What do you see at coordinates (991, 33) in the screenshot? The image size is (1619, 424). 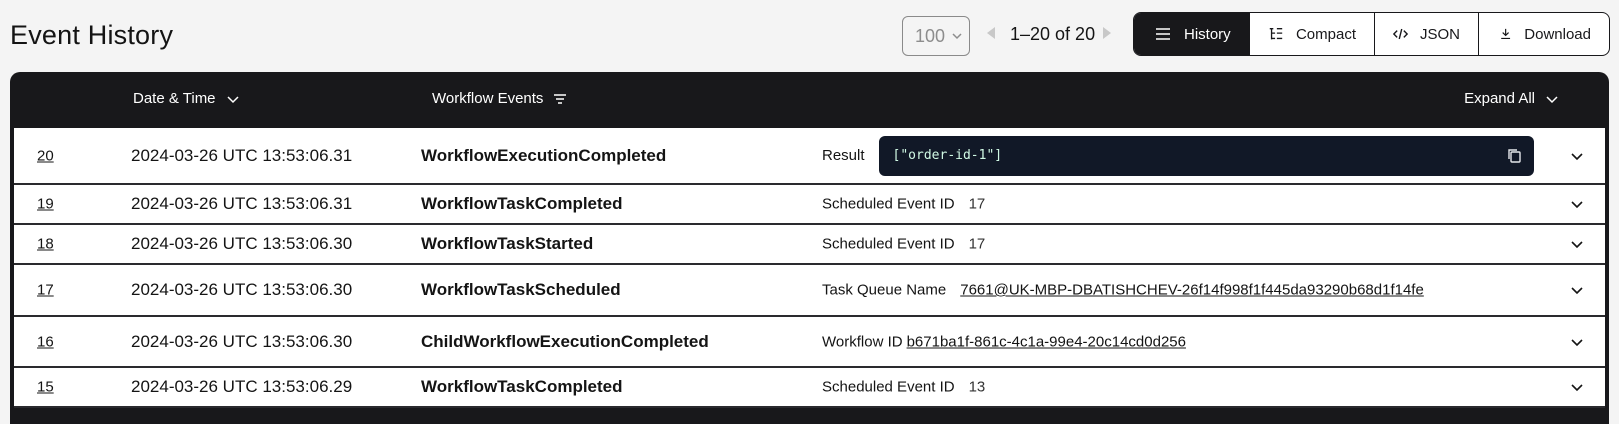 I see `previous-page-icon` at bounding box center [991, 33].